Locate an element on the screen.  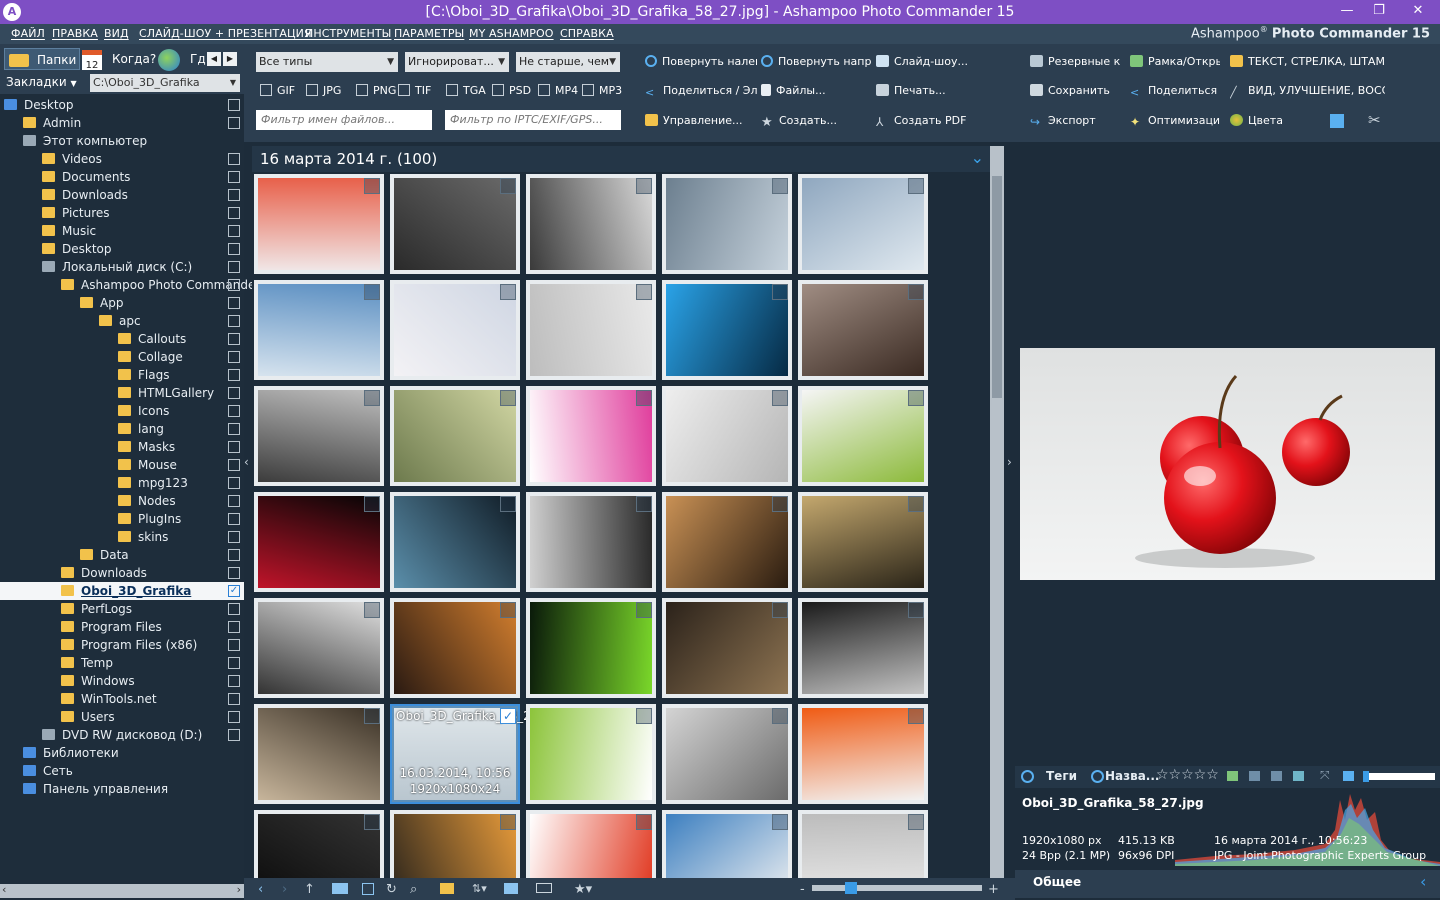
tree-node: Temp is located at coordinates (122, 663).